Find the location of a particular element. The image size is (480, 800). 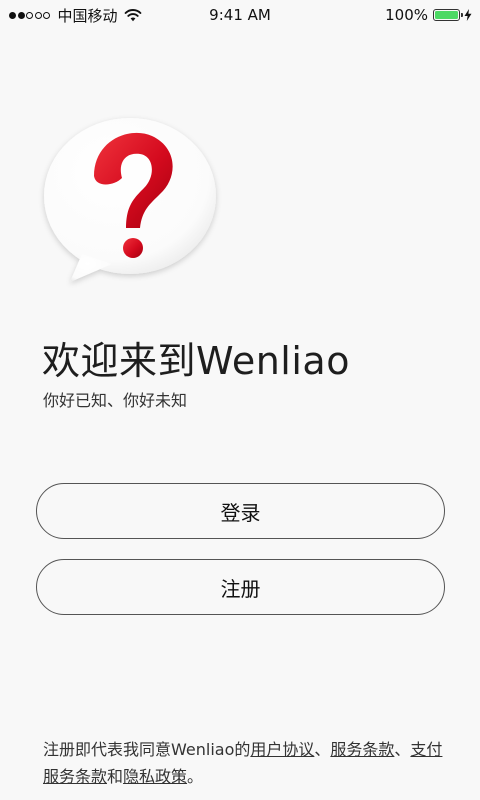

charging-bolt-icon is located at coordinates (468, 15).